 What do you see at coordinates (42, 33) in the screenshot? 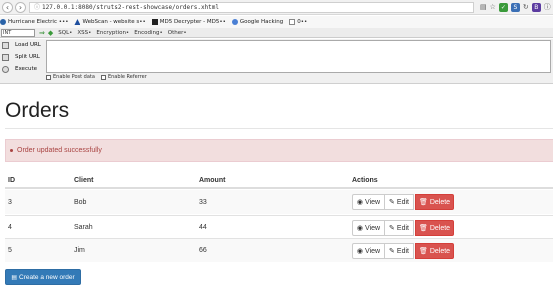
I see `arrow-right-icon: ⇒` at bounding box center [42, 33].